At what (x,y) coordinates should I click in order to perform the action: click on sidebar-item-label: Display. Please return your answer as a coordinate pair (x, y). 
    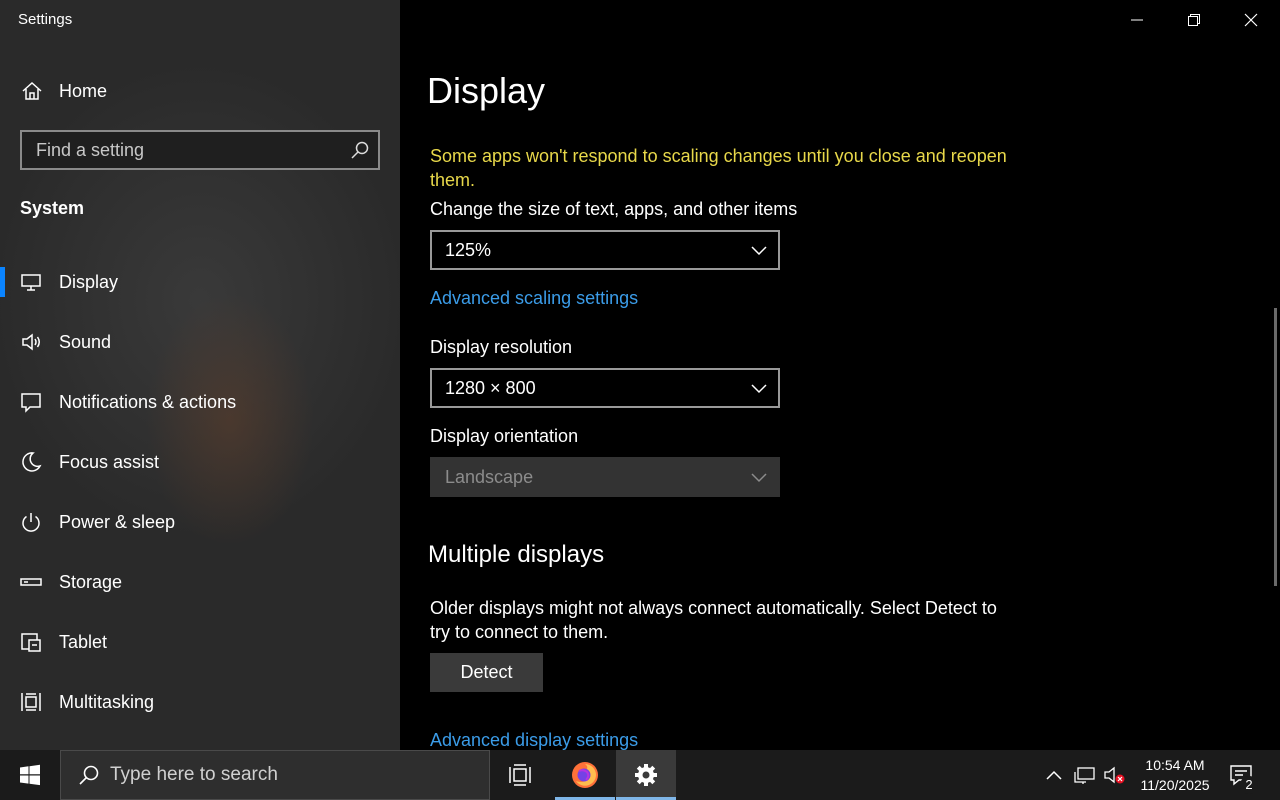
    Looking at the image, I should click on (89, 281).